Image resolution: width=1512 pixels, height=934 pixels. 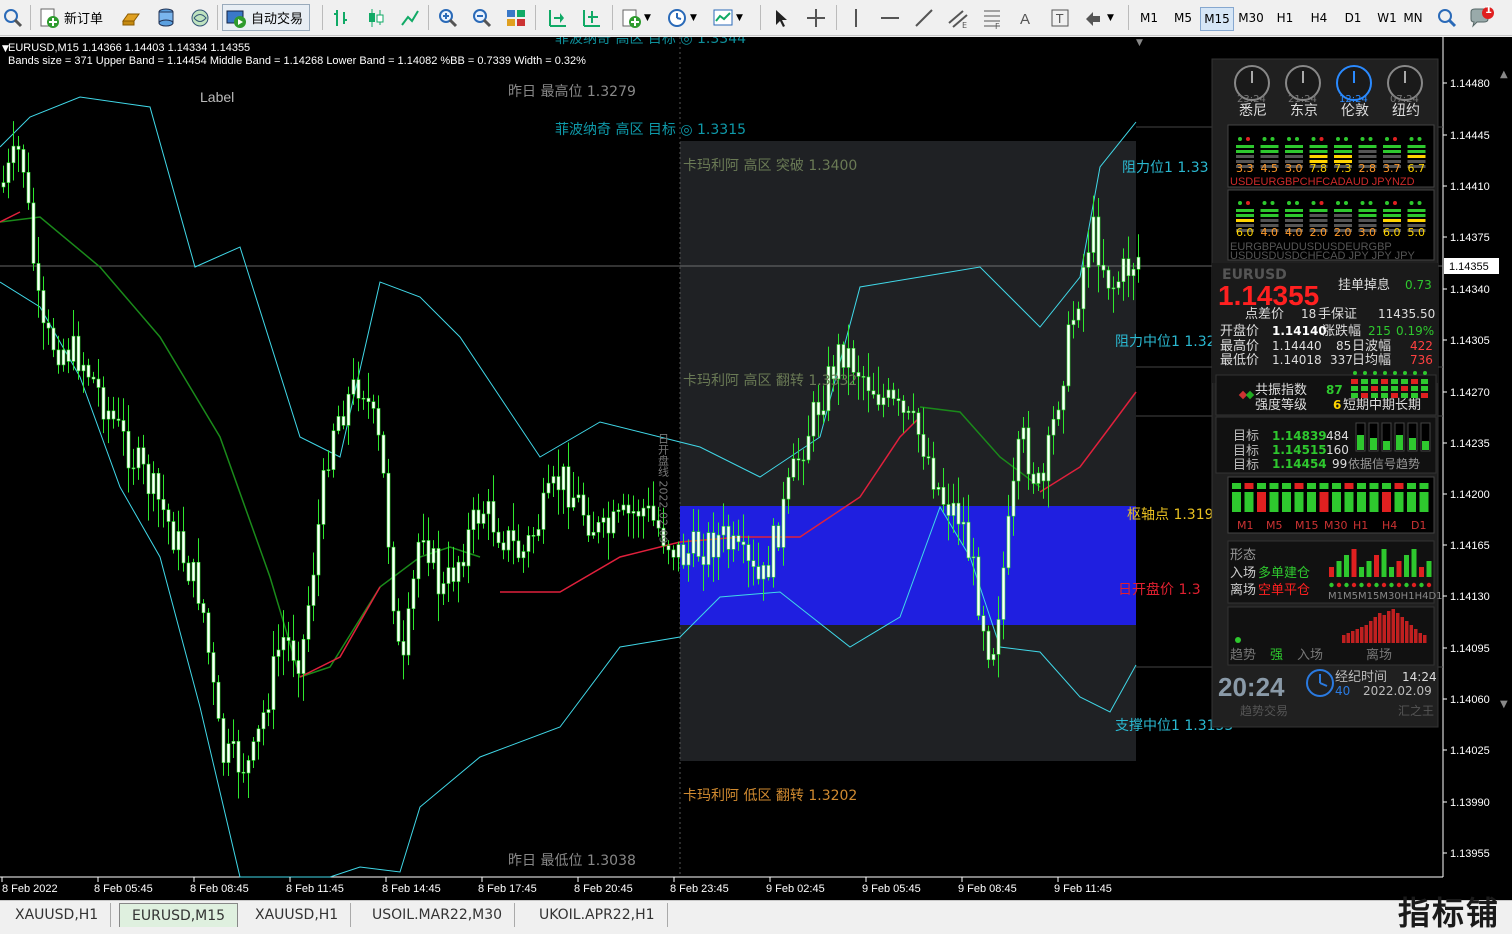 I want to click on candlestick-button, so click(x=376, y=17).